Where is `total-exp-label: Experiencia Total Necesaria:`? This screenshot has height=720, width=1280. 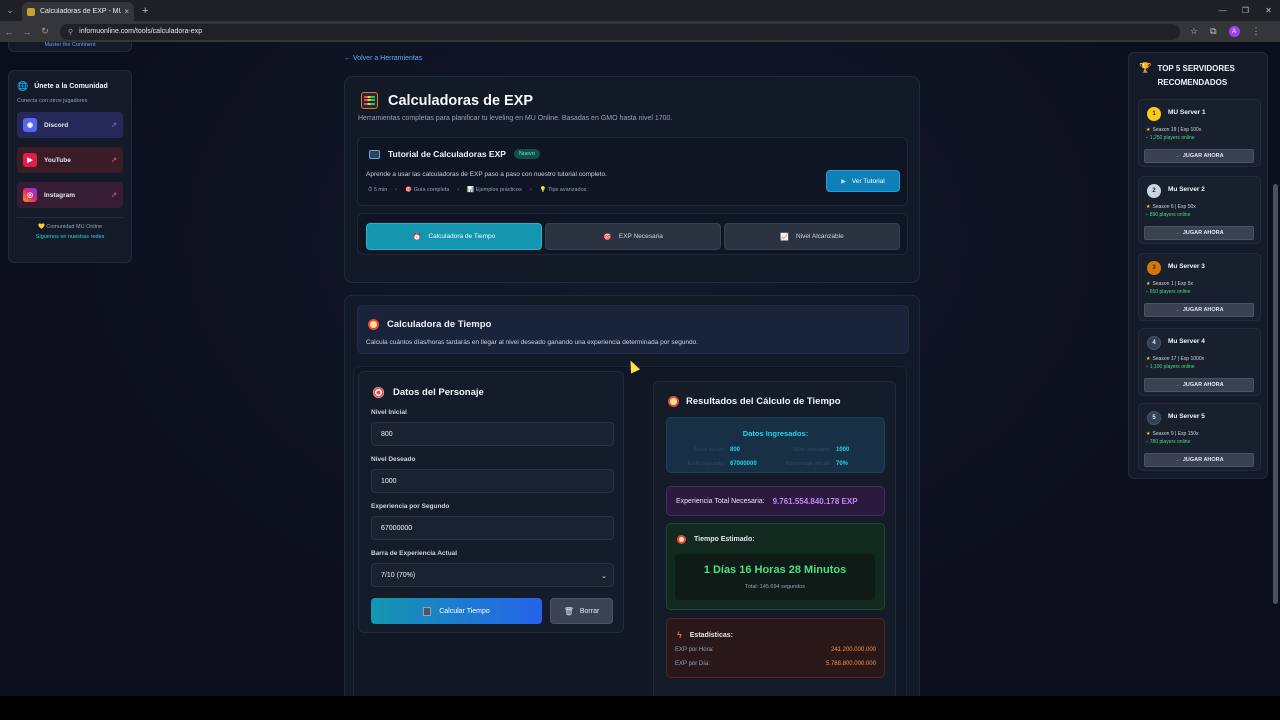
total-exp-label: Experiencia Total Necesaria: is located at coordinates (720, 501).